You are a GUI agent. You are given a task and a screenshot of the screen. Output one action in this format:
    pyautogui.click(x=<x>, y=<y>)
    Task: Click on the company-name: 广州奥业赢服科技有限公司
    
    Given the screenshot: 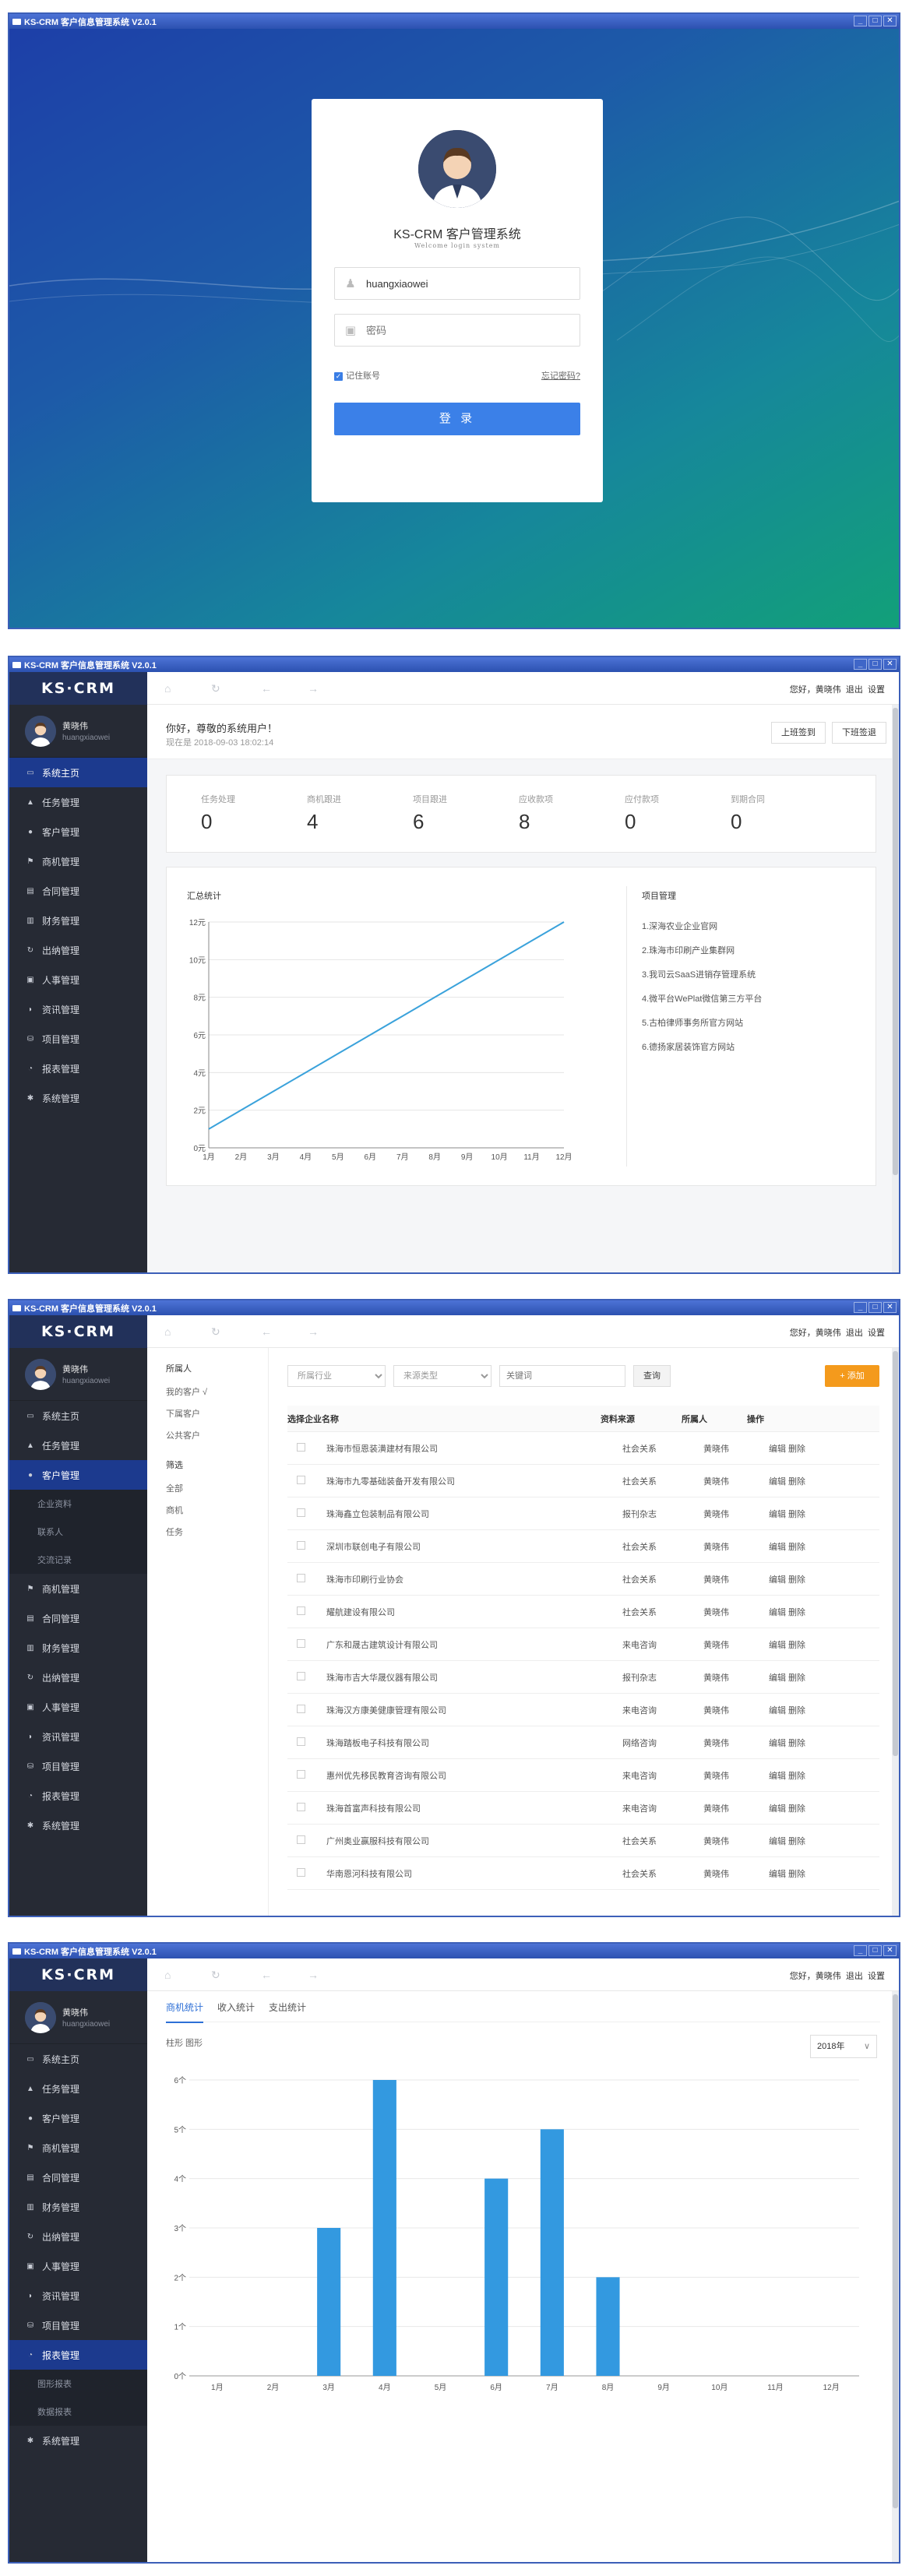 What is the action you would take?
    pyautogui.click(x=474, y=1841)
    